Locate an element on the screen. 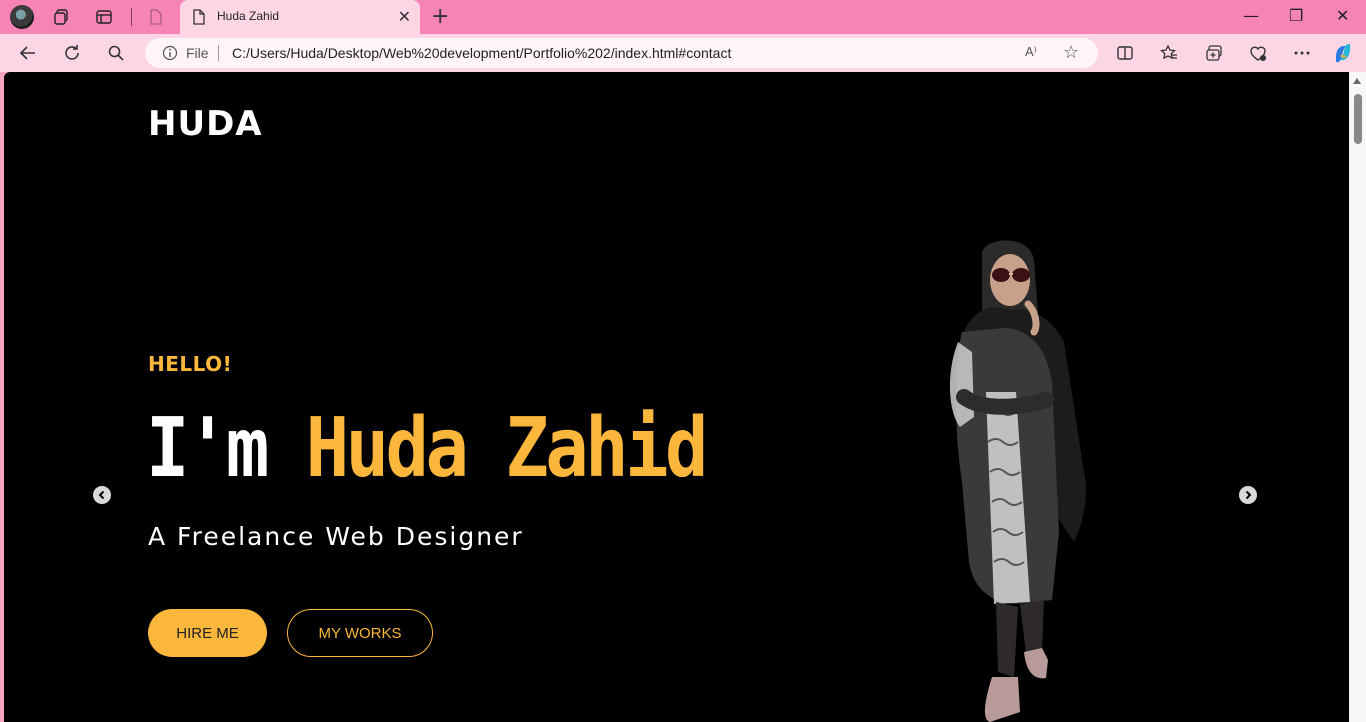 The height and width of the screenshot is (722, 1366). back-icon is located at coordinates (28, 53).